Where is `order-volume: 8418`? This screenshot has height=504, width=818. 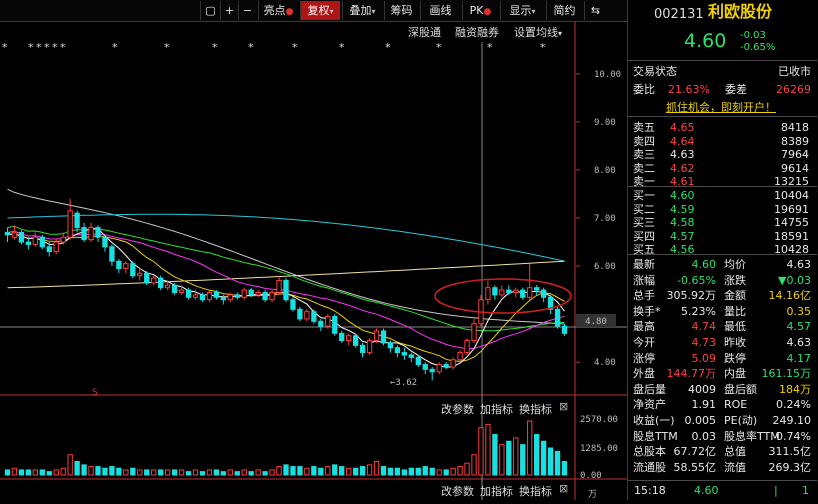 order-volume: 8418 is located at coordinates (795, 127).